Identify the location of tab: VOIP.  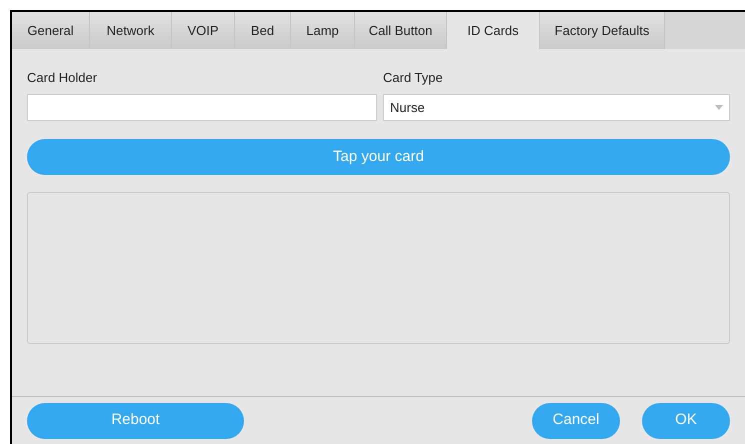
(203, 30).